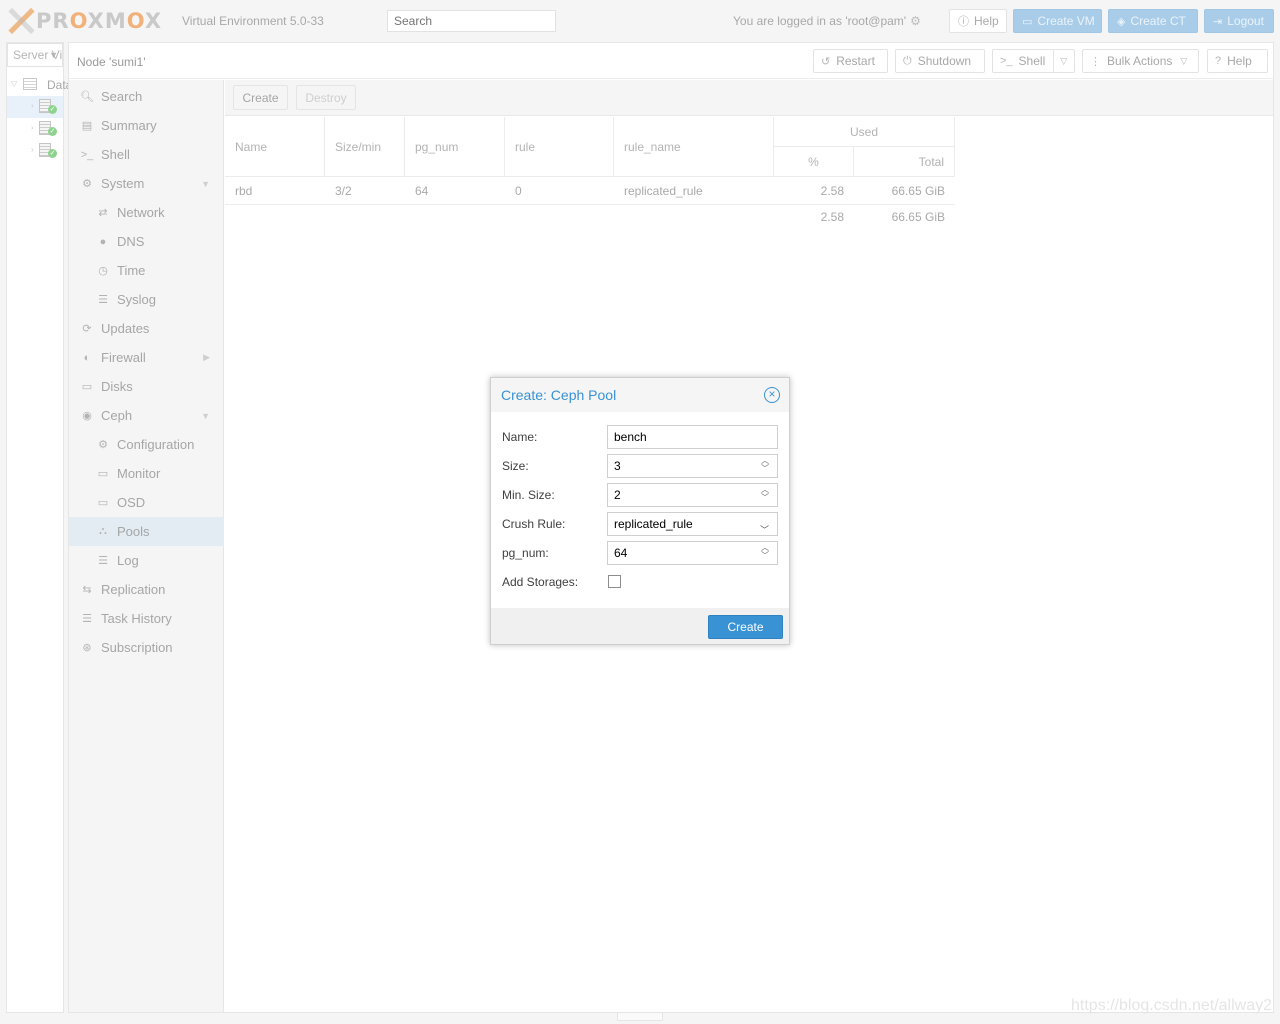 Image resolution: width=1280 pixels, height=1024 pixels. Describe the element at coordinates (146, 212) in the screenshot. I see `nav-network: ⇄ Network` at that location.